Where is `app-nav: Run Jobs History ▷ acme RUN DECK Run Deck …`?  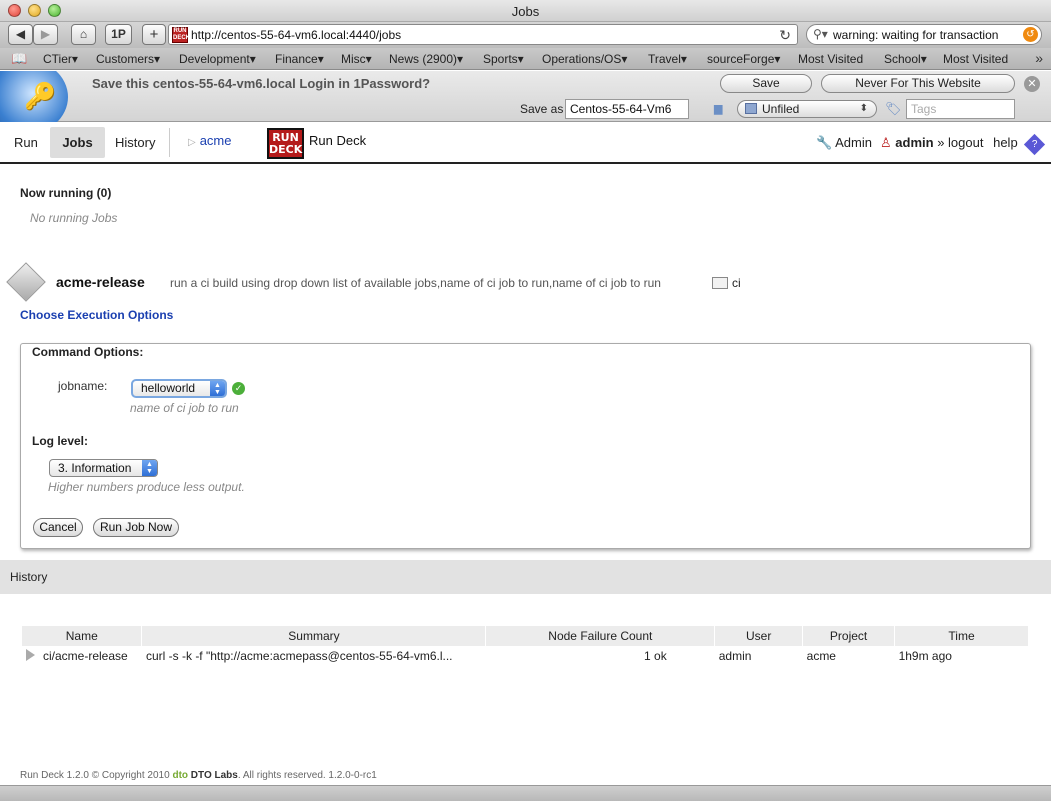 app-nav: Run Jobs History ▷ acme RUN DECK Run Deck … is located at coordinates (525, 143).